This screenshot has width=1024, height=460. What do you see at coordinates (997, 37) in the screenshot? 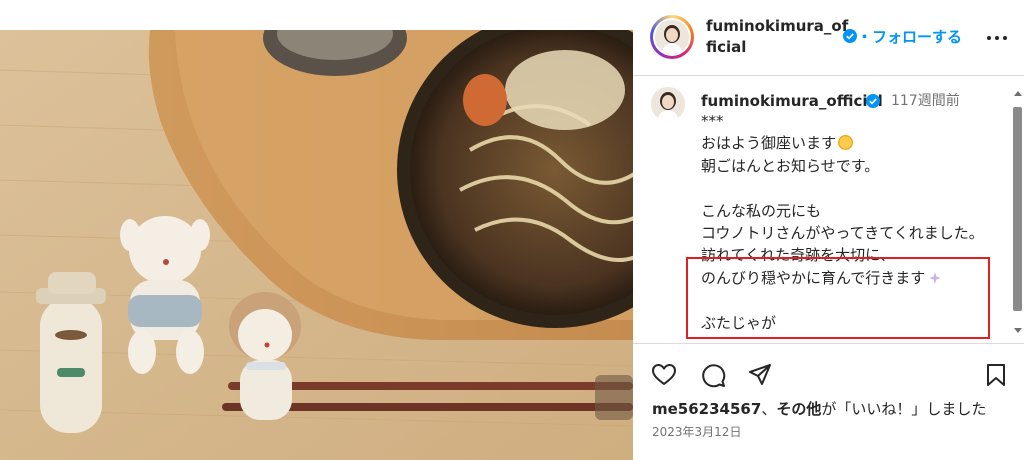
I see `more-horizontal-icon` at bounding box center [997, 37].